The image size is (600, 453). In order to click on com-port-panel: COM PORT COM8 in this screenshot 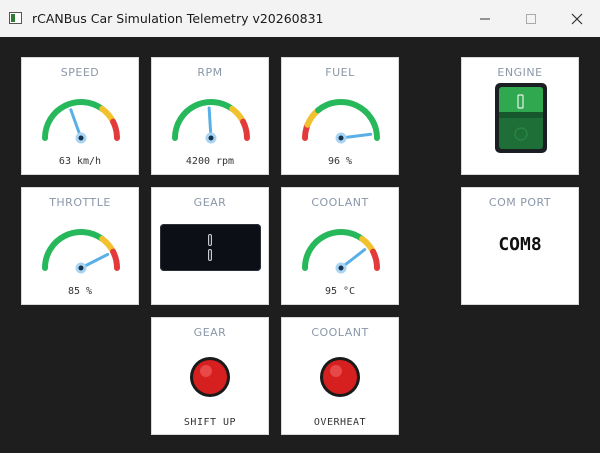, I will do `click(520, 246)`.